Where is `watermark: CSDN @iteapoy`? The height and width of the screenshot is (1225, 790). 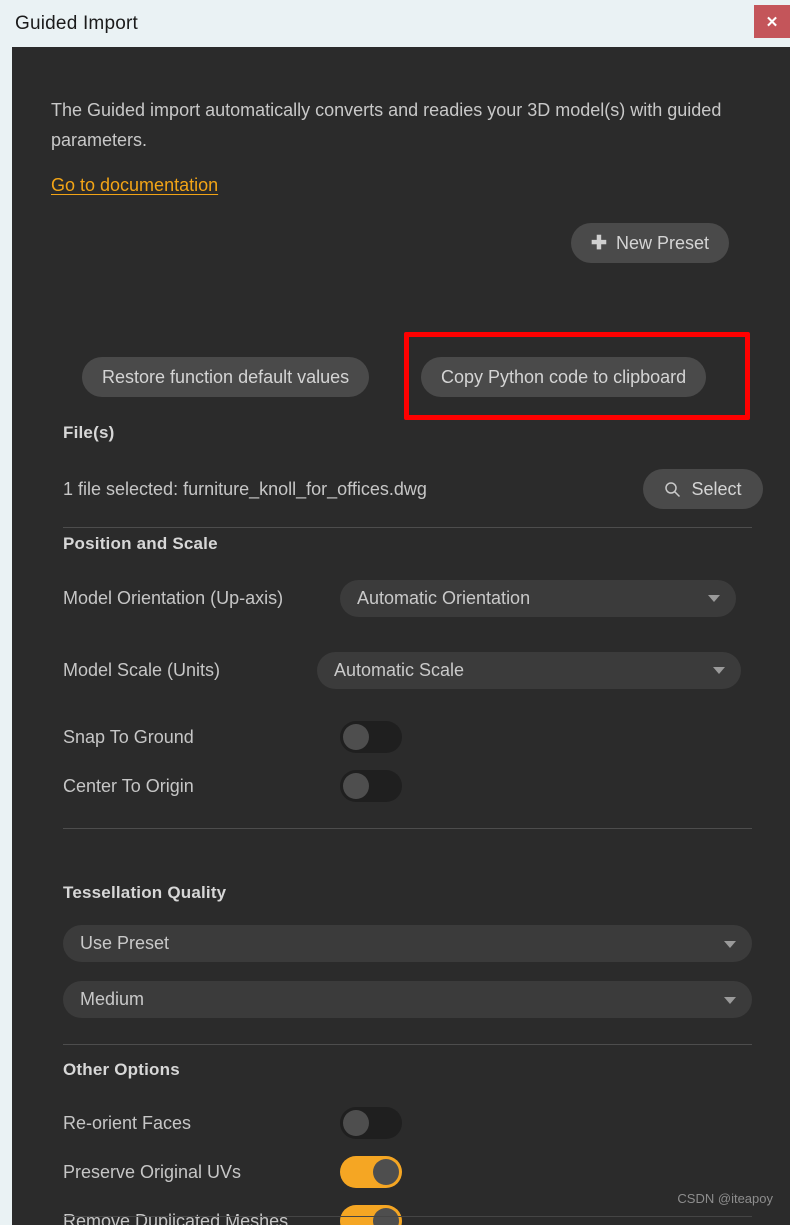 watermark: CSDN @iteapoy is located at coordinates (725, 1198).